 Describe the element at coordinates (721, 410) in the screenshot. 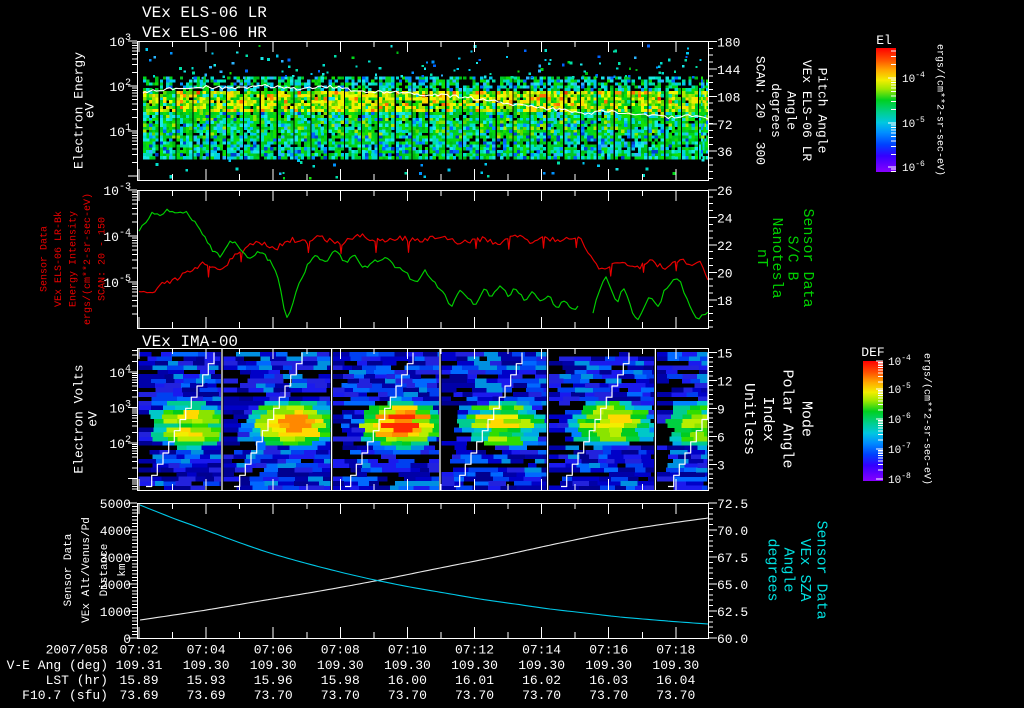

I see `svg-text: 9` at that location.